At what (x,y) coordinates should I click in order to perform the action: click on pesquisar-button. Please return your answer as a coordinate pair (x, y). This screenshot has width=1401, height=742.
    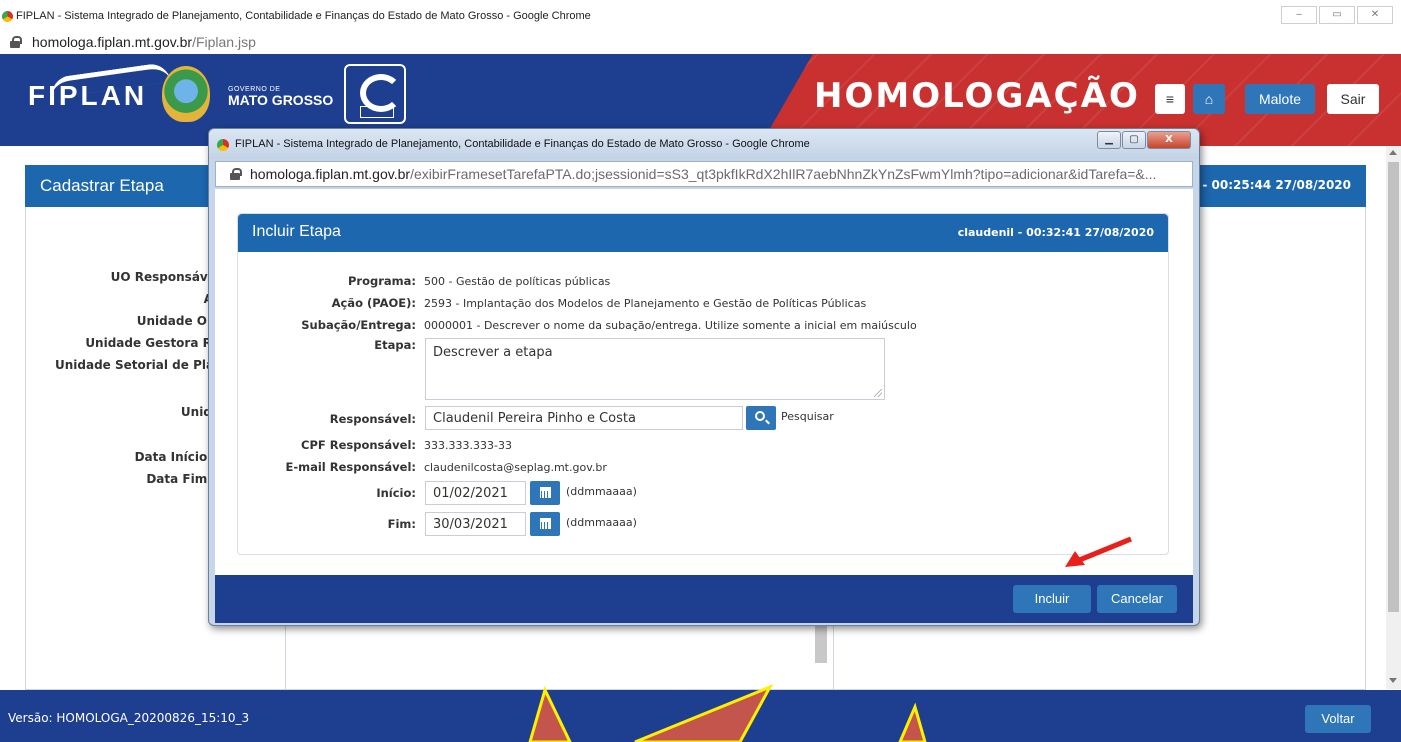
    Looking at the image, I should click on (761, 418).